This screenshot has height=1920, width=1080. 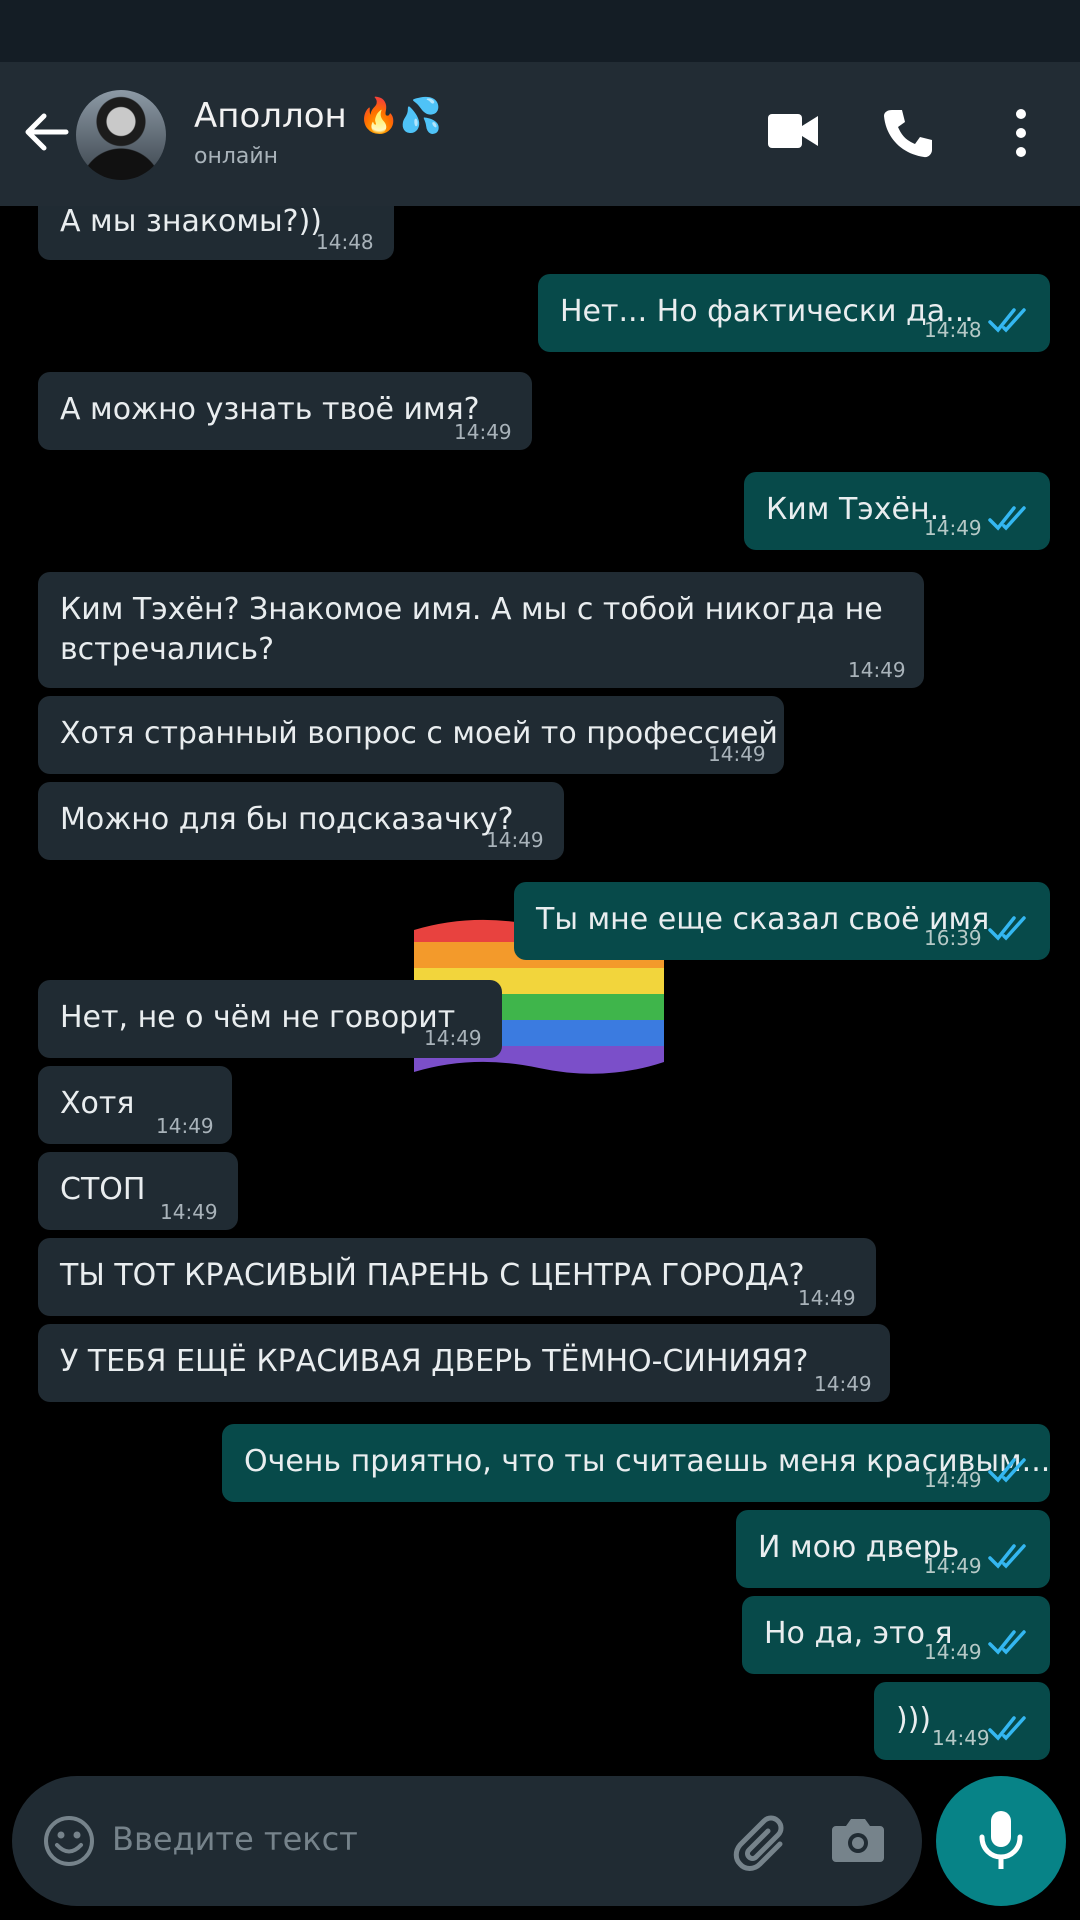 What do you see at coordinates (1021, 133) in the screenshot?
I see `more-vert-icon` at bounding box center [1021, 133].